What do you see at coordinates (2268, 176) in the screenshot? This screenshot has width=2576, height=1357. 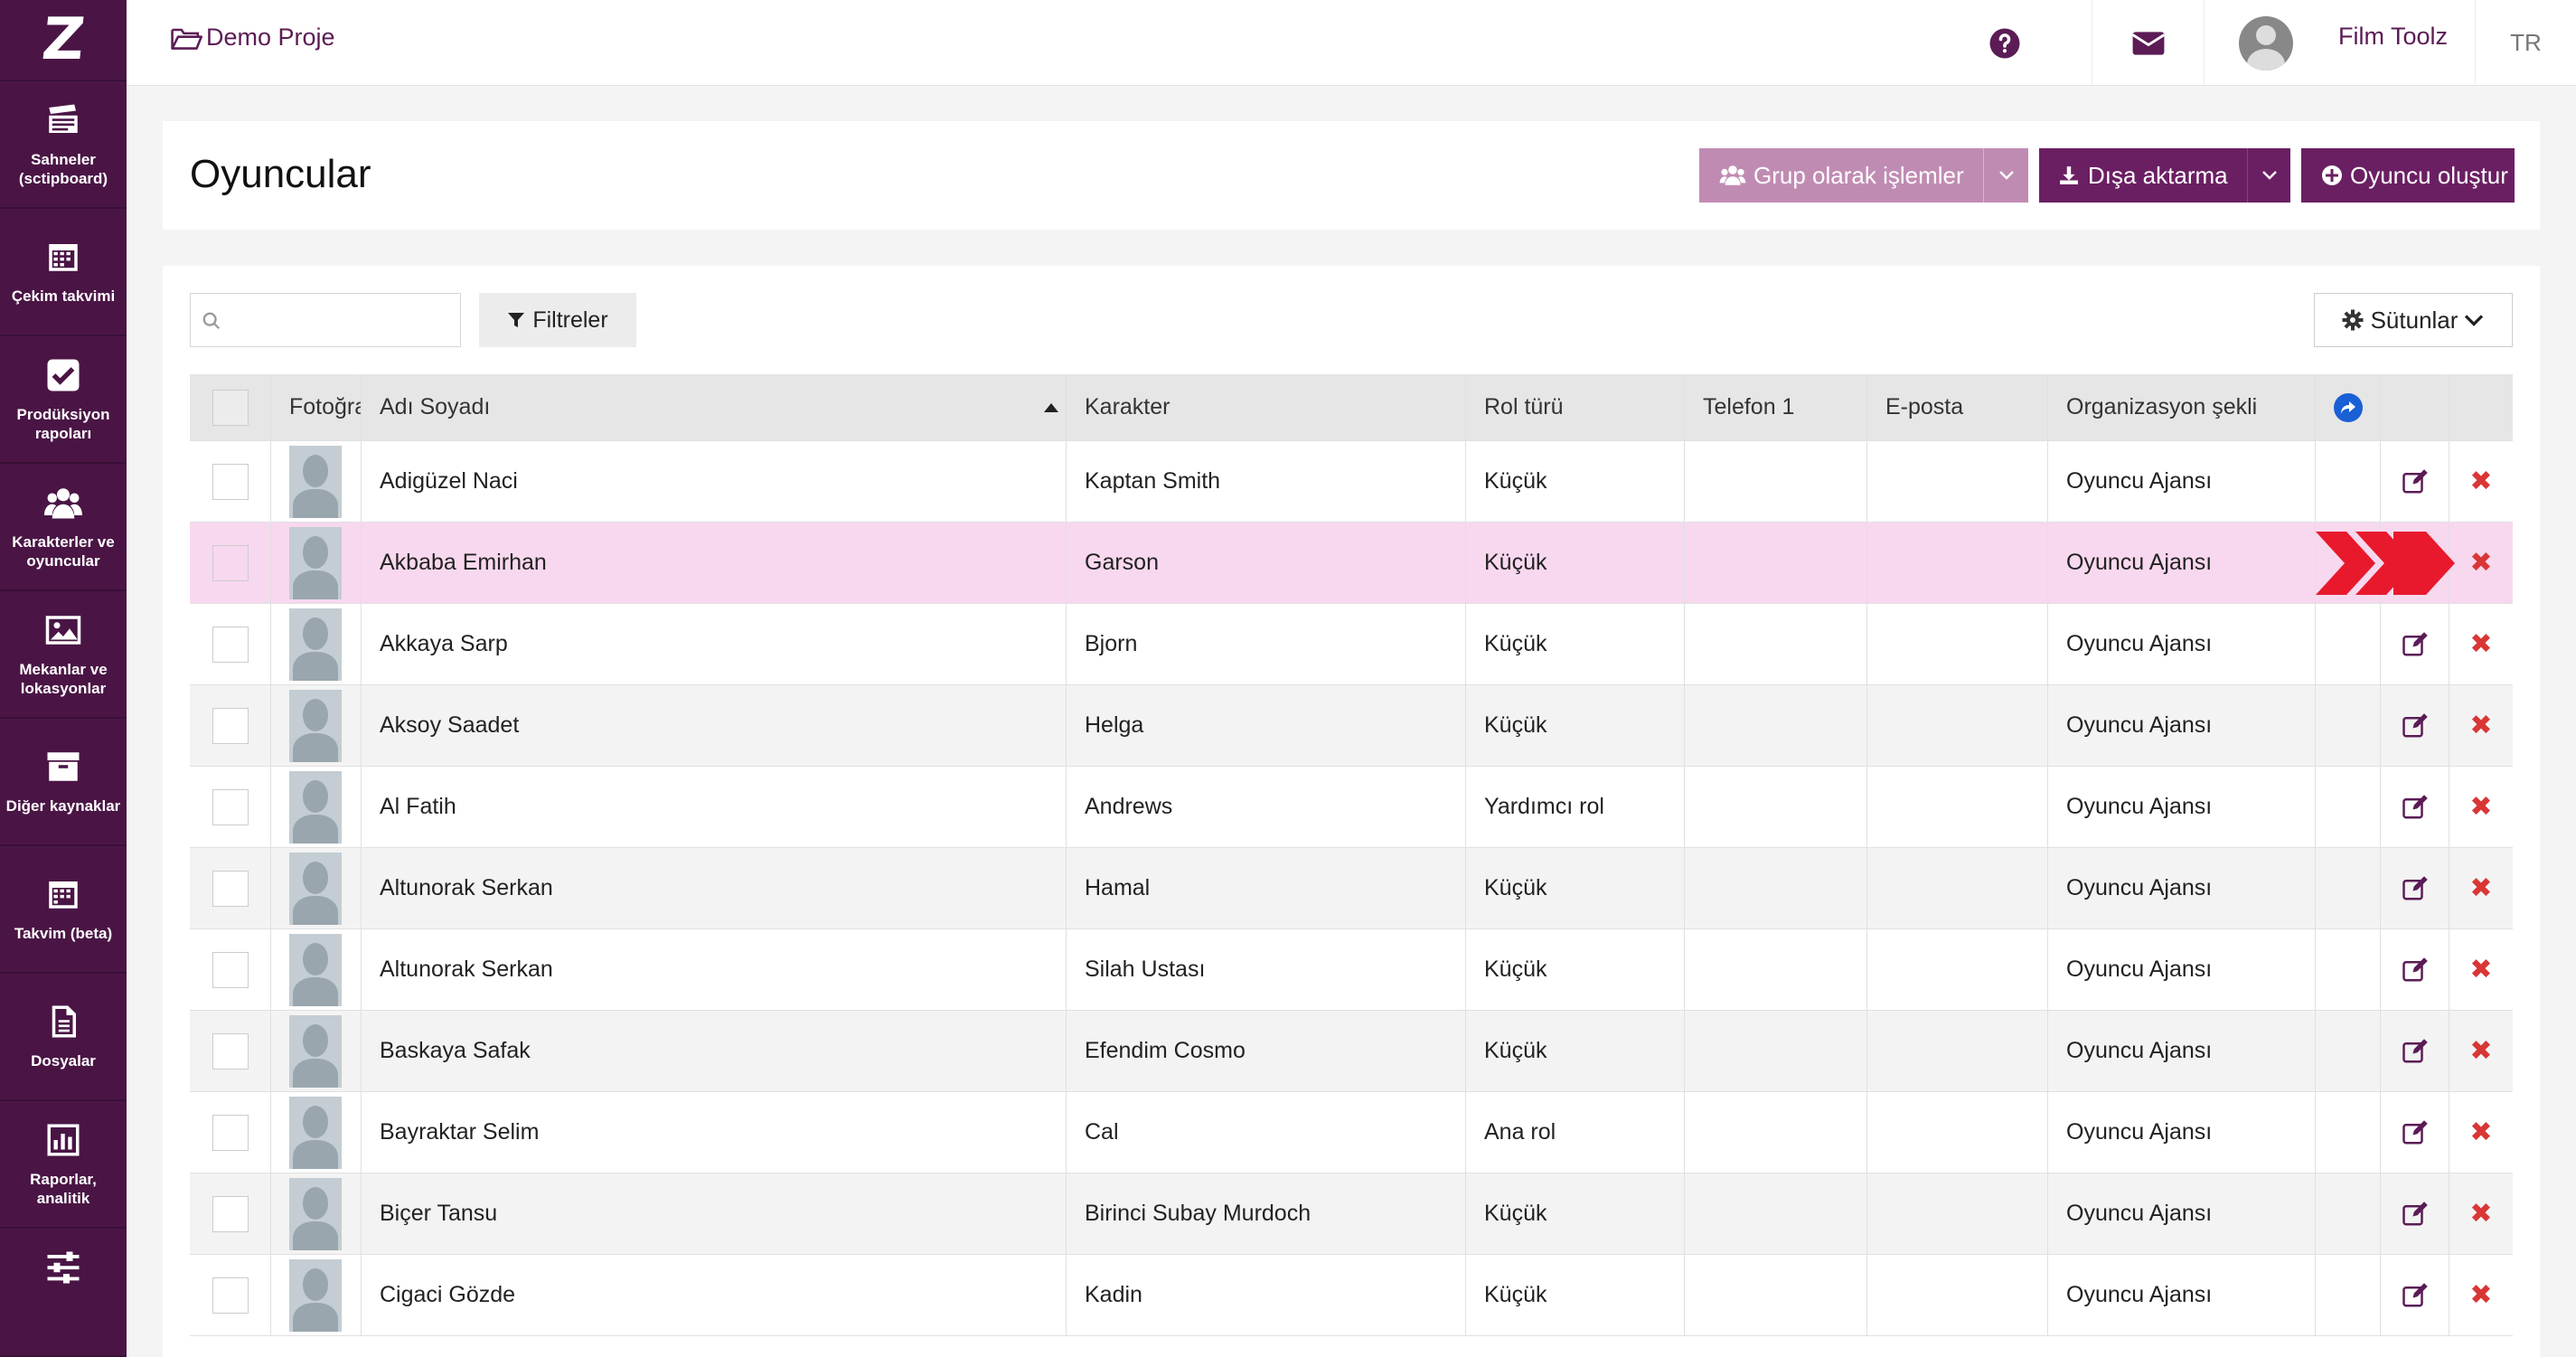 I see `export-dropdown` at bounding box center [2268, 176].